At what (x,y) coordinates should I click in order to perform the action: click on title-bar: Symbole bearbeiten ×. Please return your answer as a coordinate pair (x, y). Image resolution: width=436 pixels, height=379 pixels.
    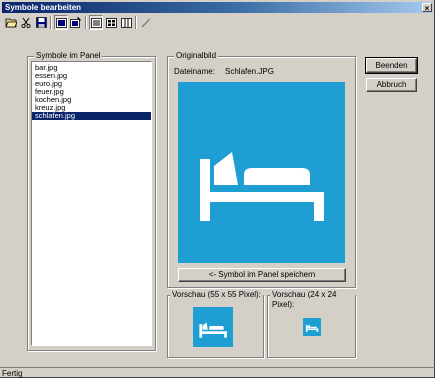
    Looking at the image, I should click on (217, 7).